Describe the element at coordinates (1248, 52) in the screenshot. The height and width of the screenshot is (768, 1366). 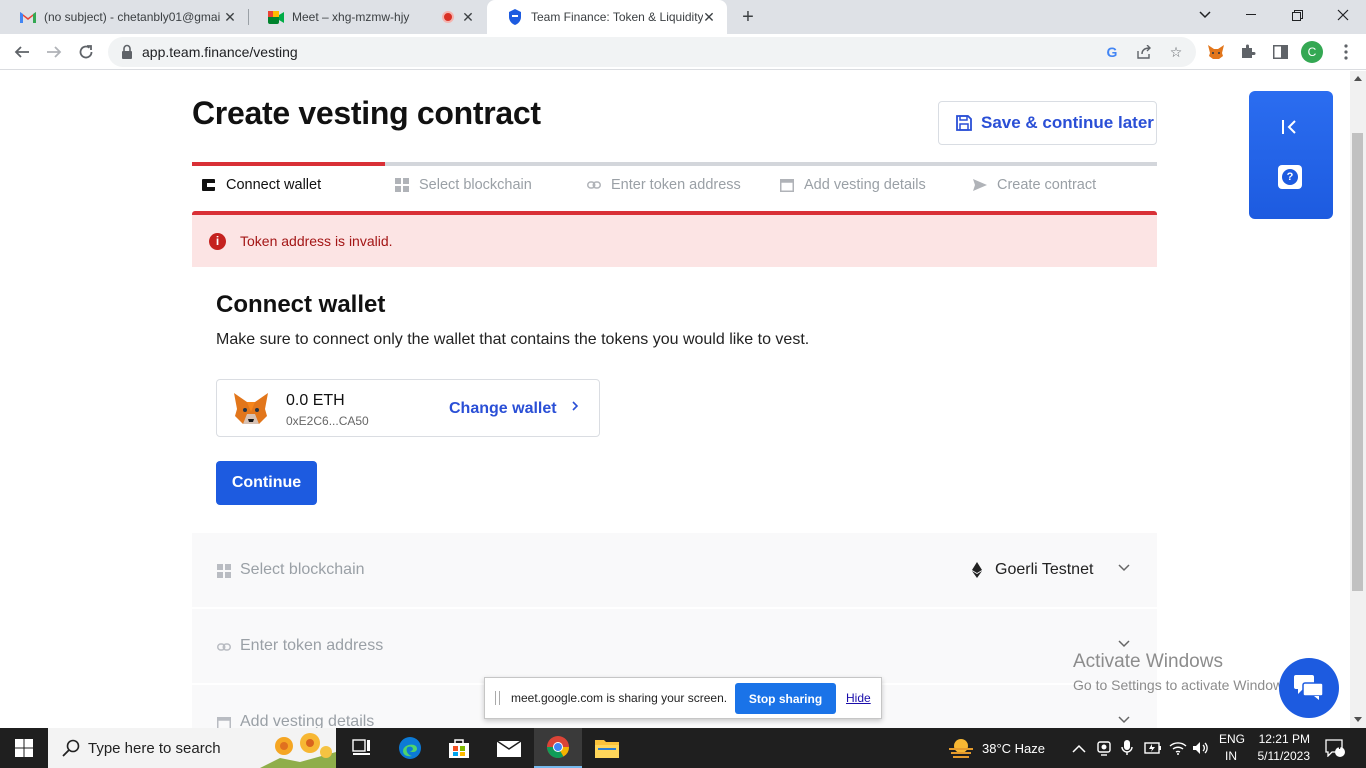
I see `extensions-puzzle-icon` at that location.